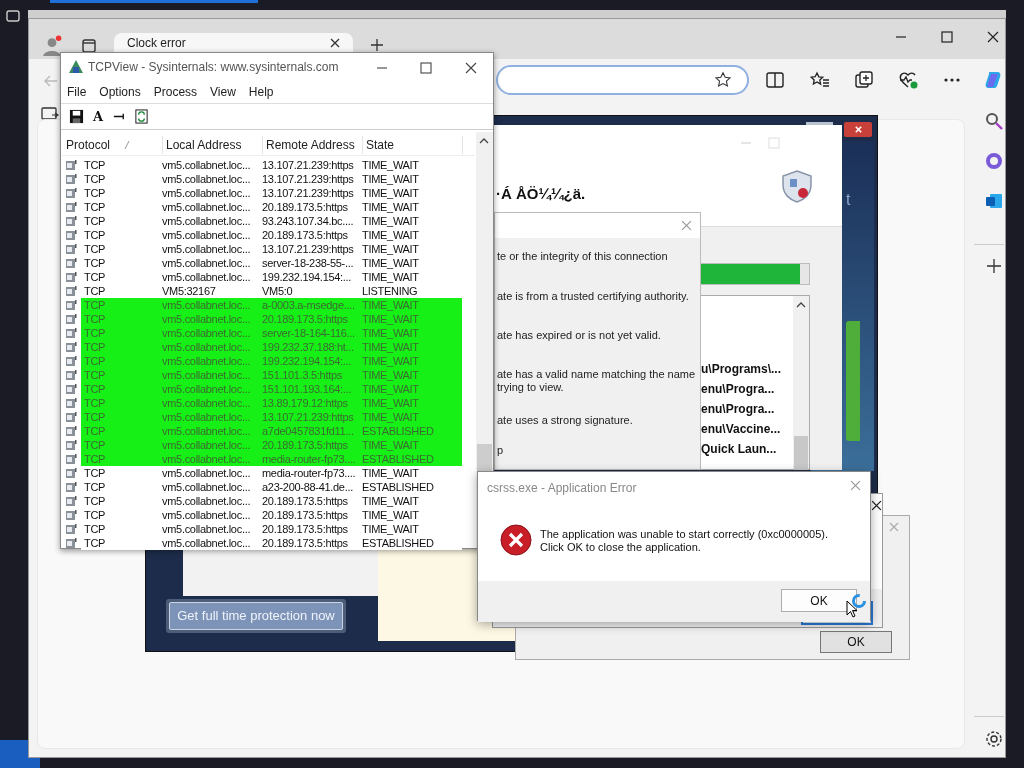  Describe the element at coordinates (377, 45) in the screenshot. I see `new-tab-icon` at that location.